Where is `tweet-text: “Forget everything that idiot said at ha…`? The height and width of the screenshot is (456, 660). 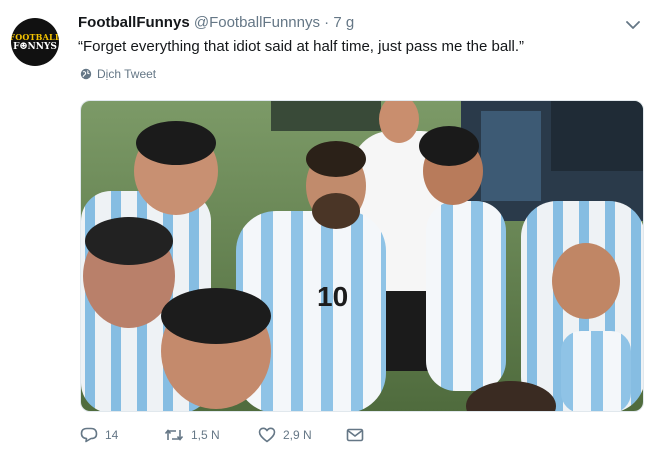
tweet-text: “Forget everything that idiot said at ha… is located at coordinates (301, 46).